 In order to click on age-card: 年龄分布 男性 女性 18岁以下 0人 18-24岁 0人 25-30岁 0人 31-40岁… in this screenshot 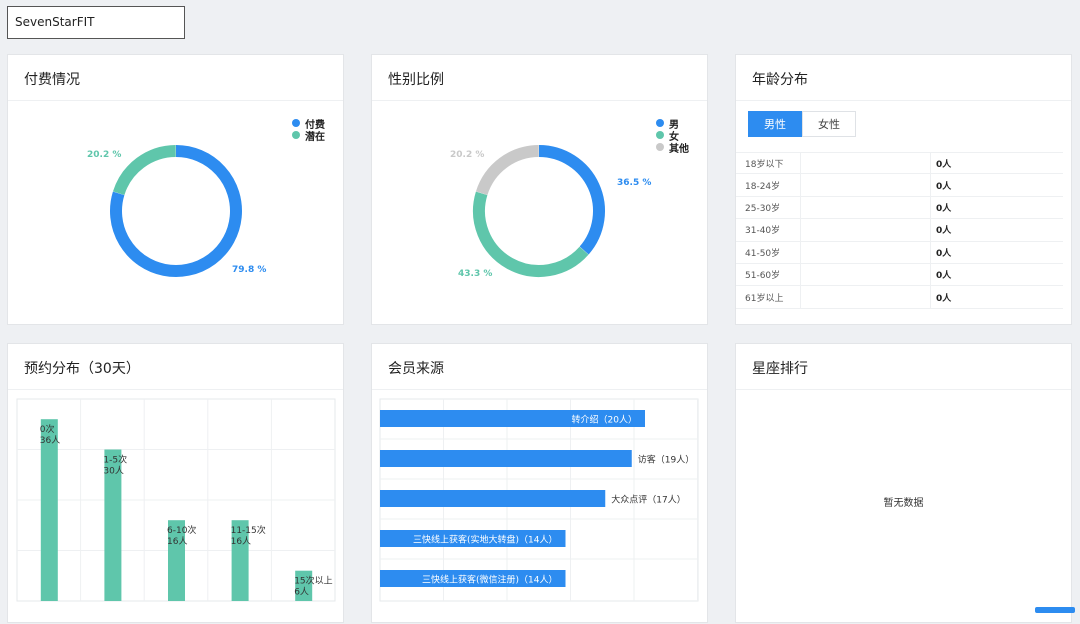, I will do `click(903, 189)`.